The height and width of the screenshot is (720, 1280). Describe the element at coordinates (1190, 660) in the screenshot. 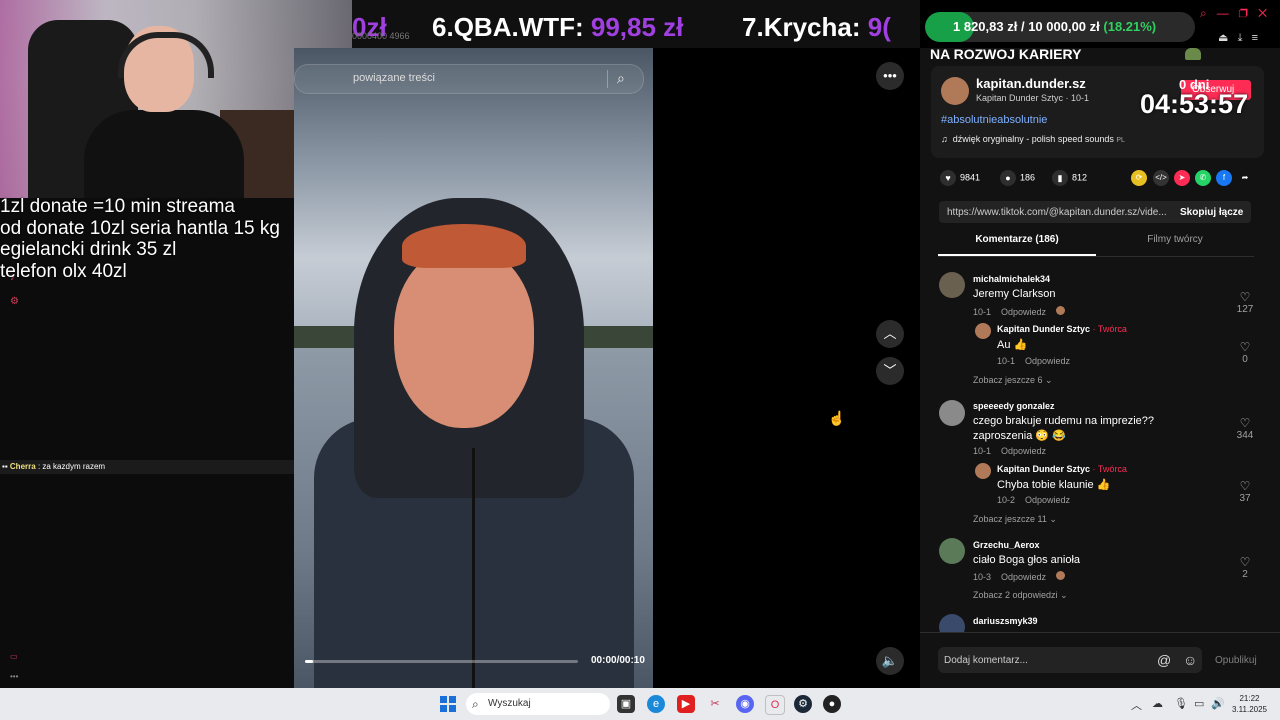

I see `emoji-icon: ☺` at that location.